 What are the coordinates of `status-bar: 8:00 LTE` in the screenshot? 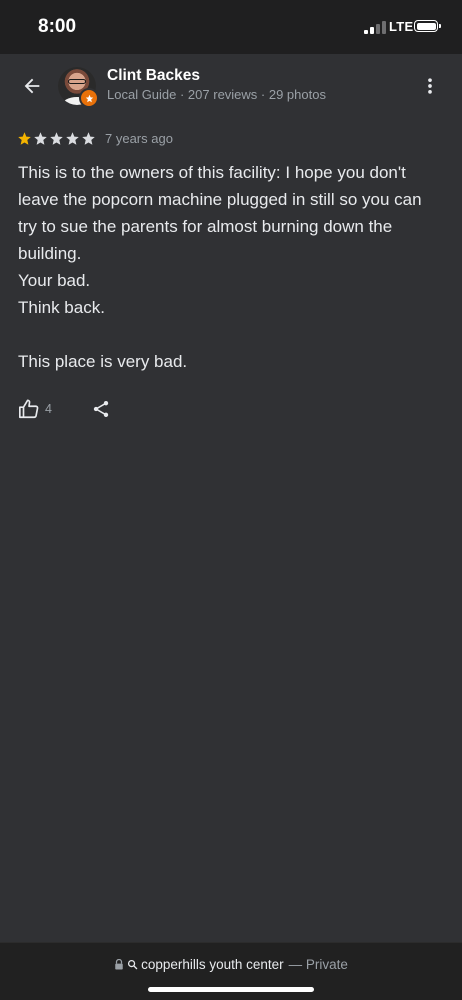 It's located at (231, 27).